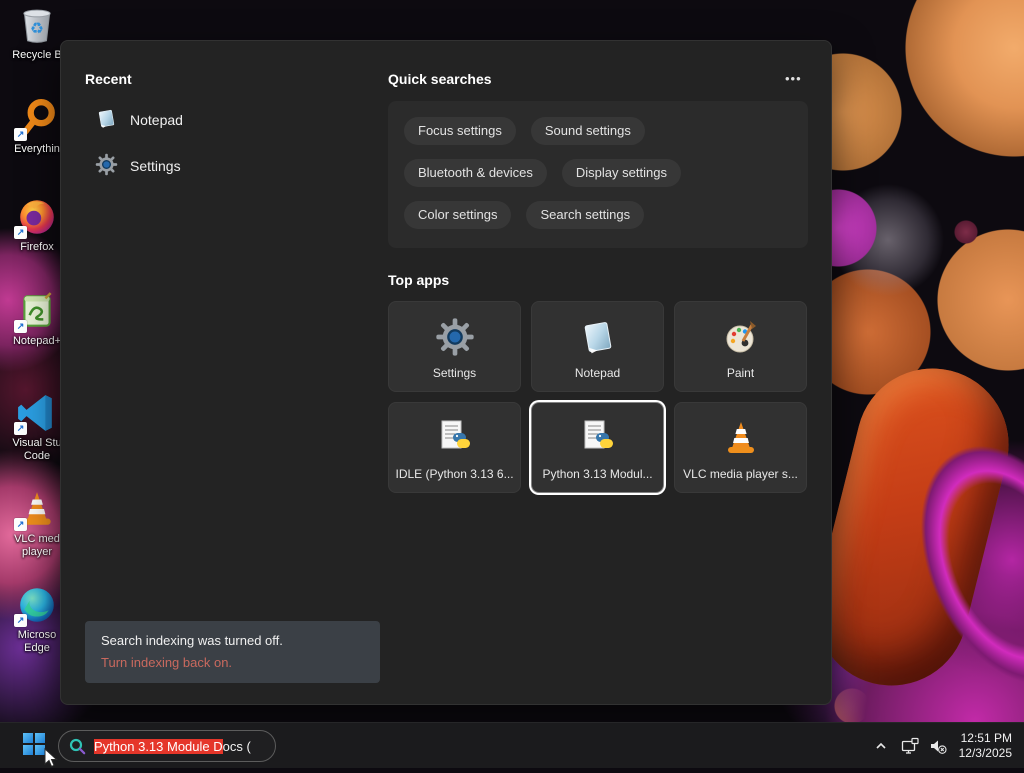 This screenshot has width=1024, height=773. I want to click on taskbar-clock: 12:51 PM 12/3/2025, so click(985, 746).